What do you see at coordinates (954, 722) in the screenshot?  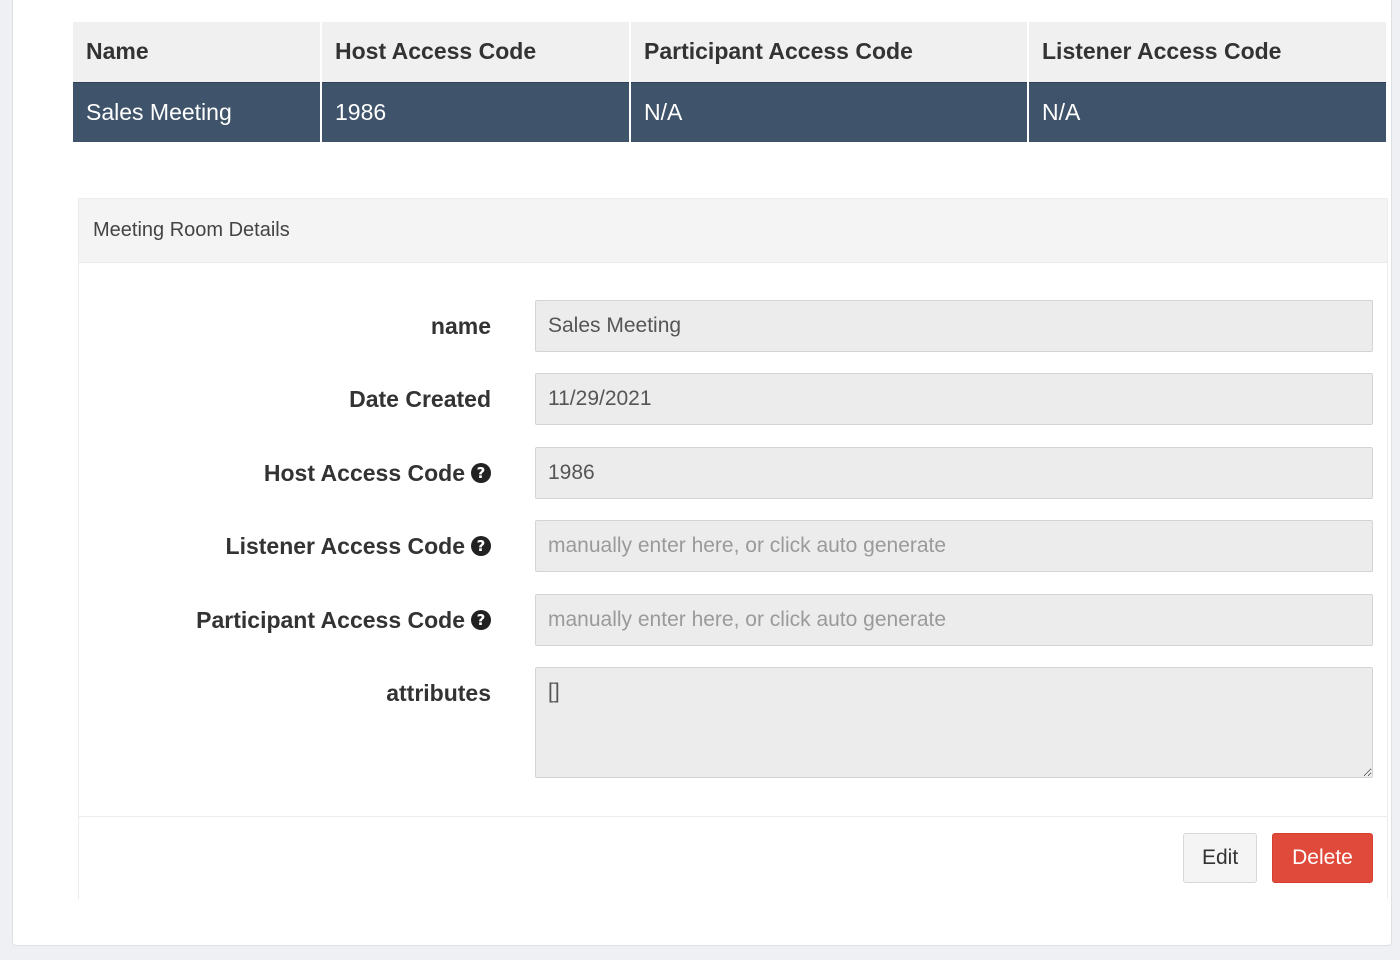 I see `attributes-textarea: []` at bounding box center [954, 722].